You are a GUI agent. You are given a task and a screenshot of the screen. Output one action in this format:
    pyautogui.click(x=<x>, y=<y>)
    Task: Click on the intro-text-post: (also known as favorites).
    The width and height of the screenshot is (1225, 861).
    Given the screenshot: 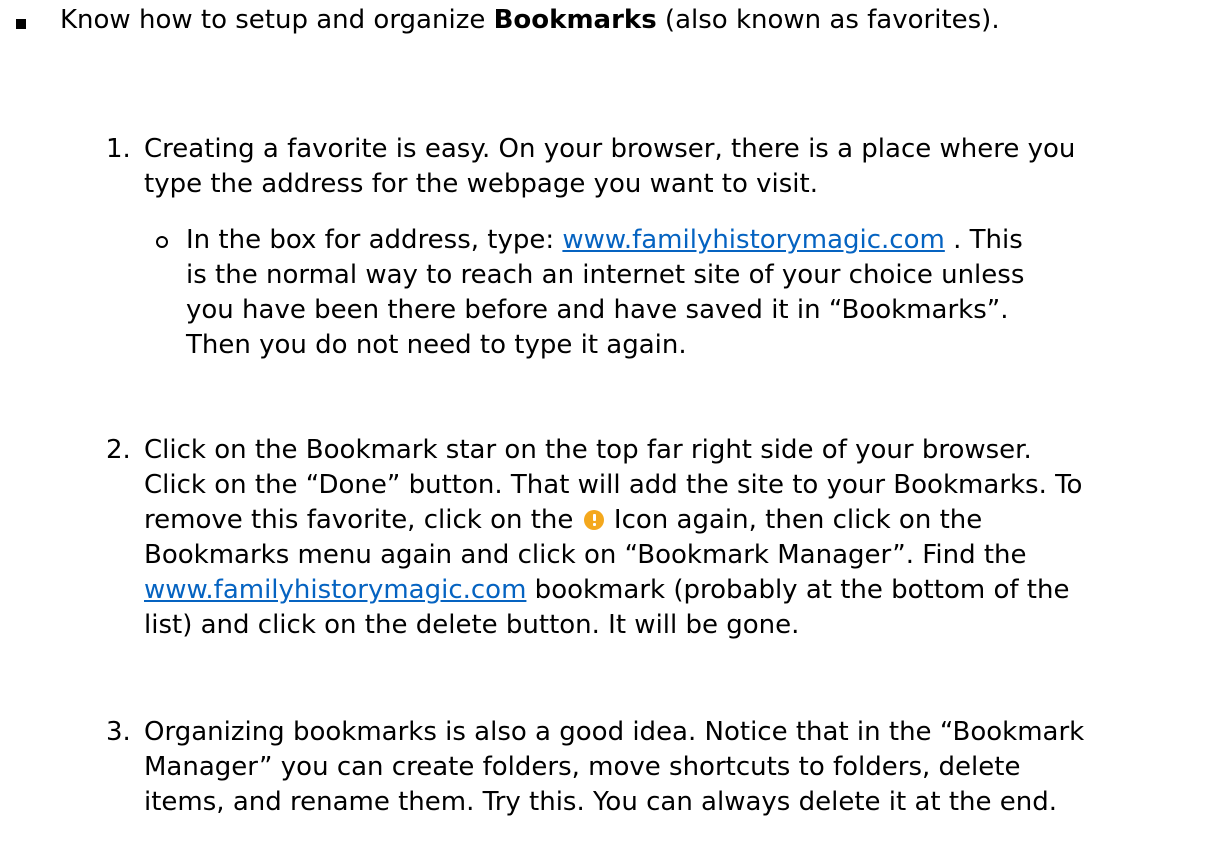 What is the action you would take?
    pyautogui.click(x=828, y=20)
    